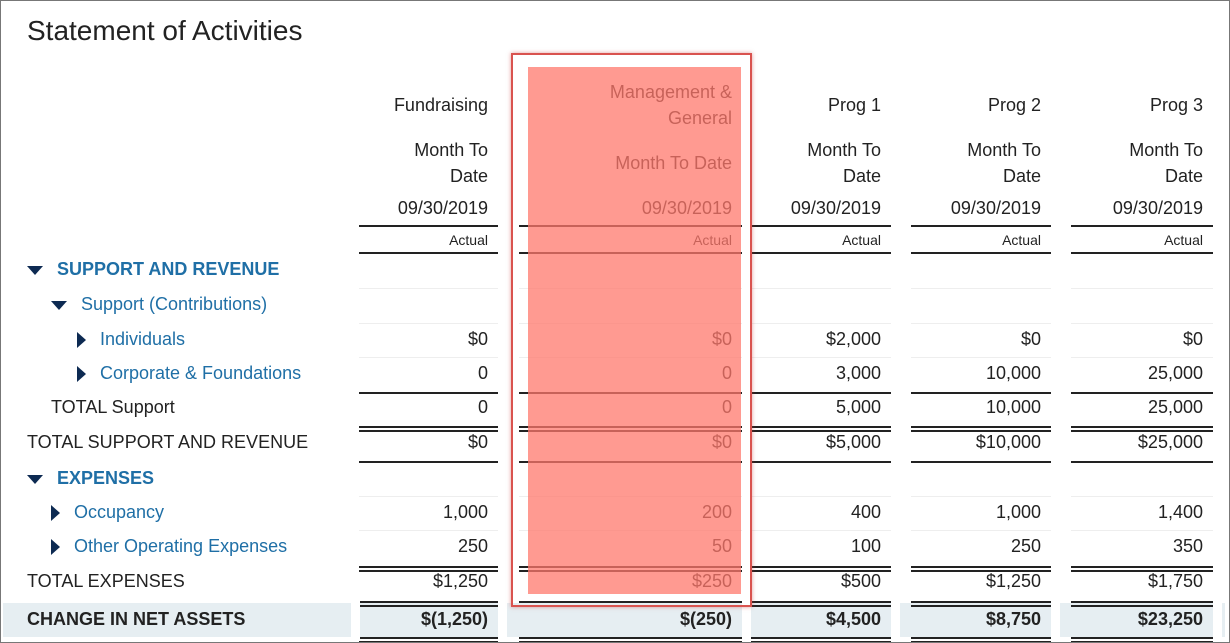  I want to click on column-header-name: Prog 3, so click(1137, 105).